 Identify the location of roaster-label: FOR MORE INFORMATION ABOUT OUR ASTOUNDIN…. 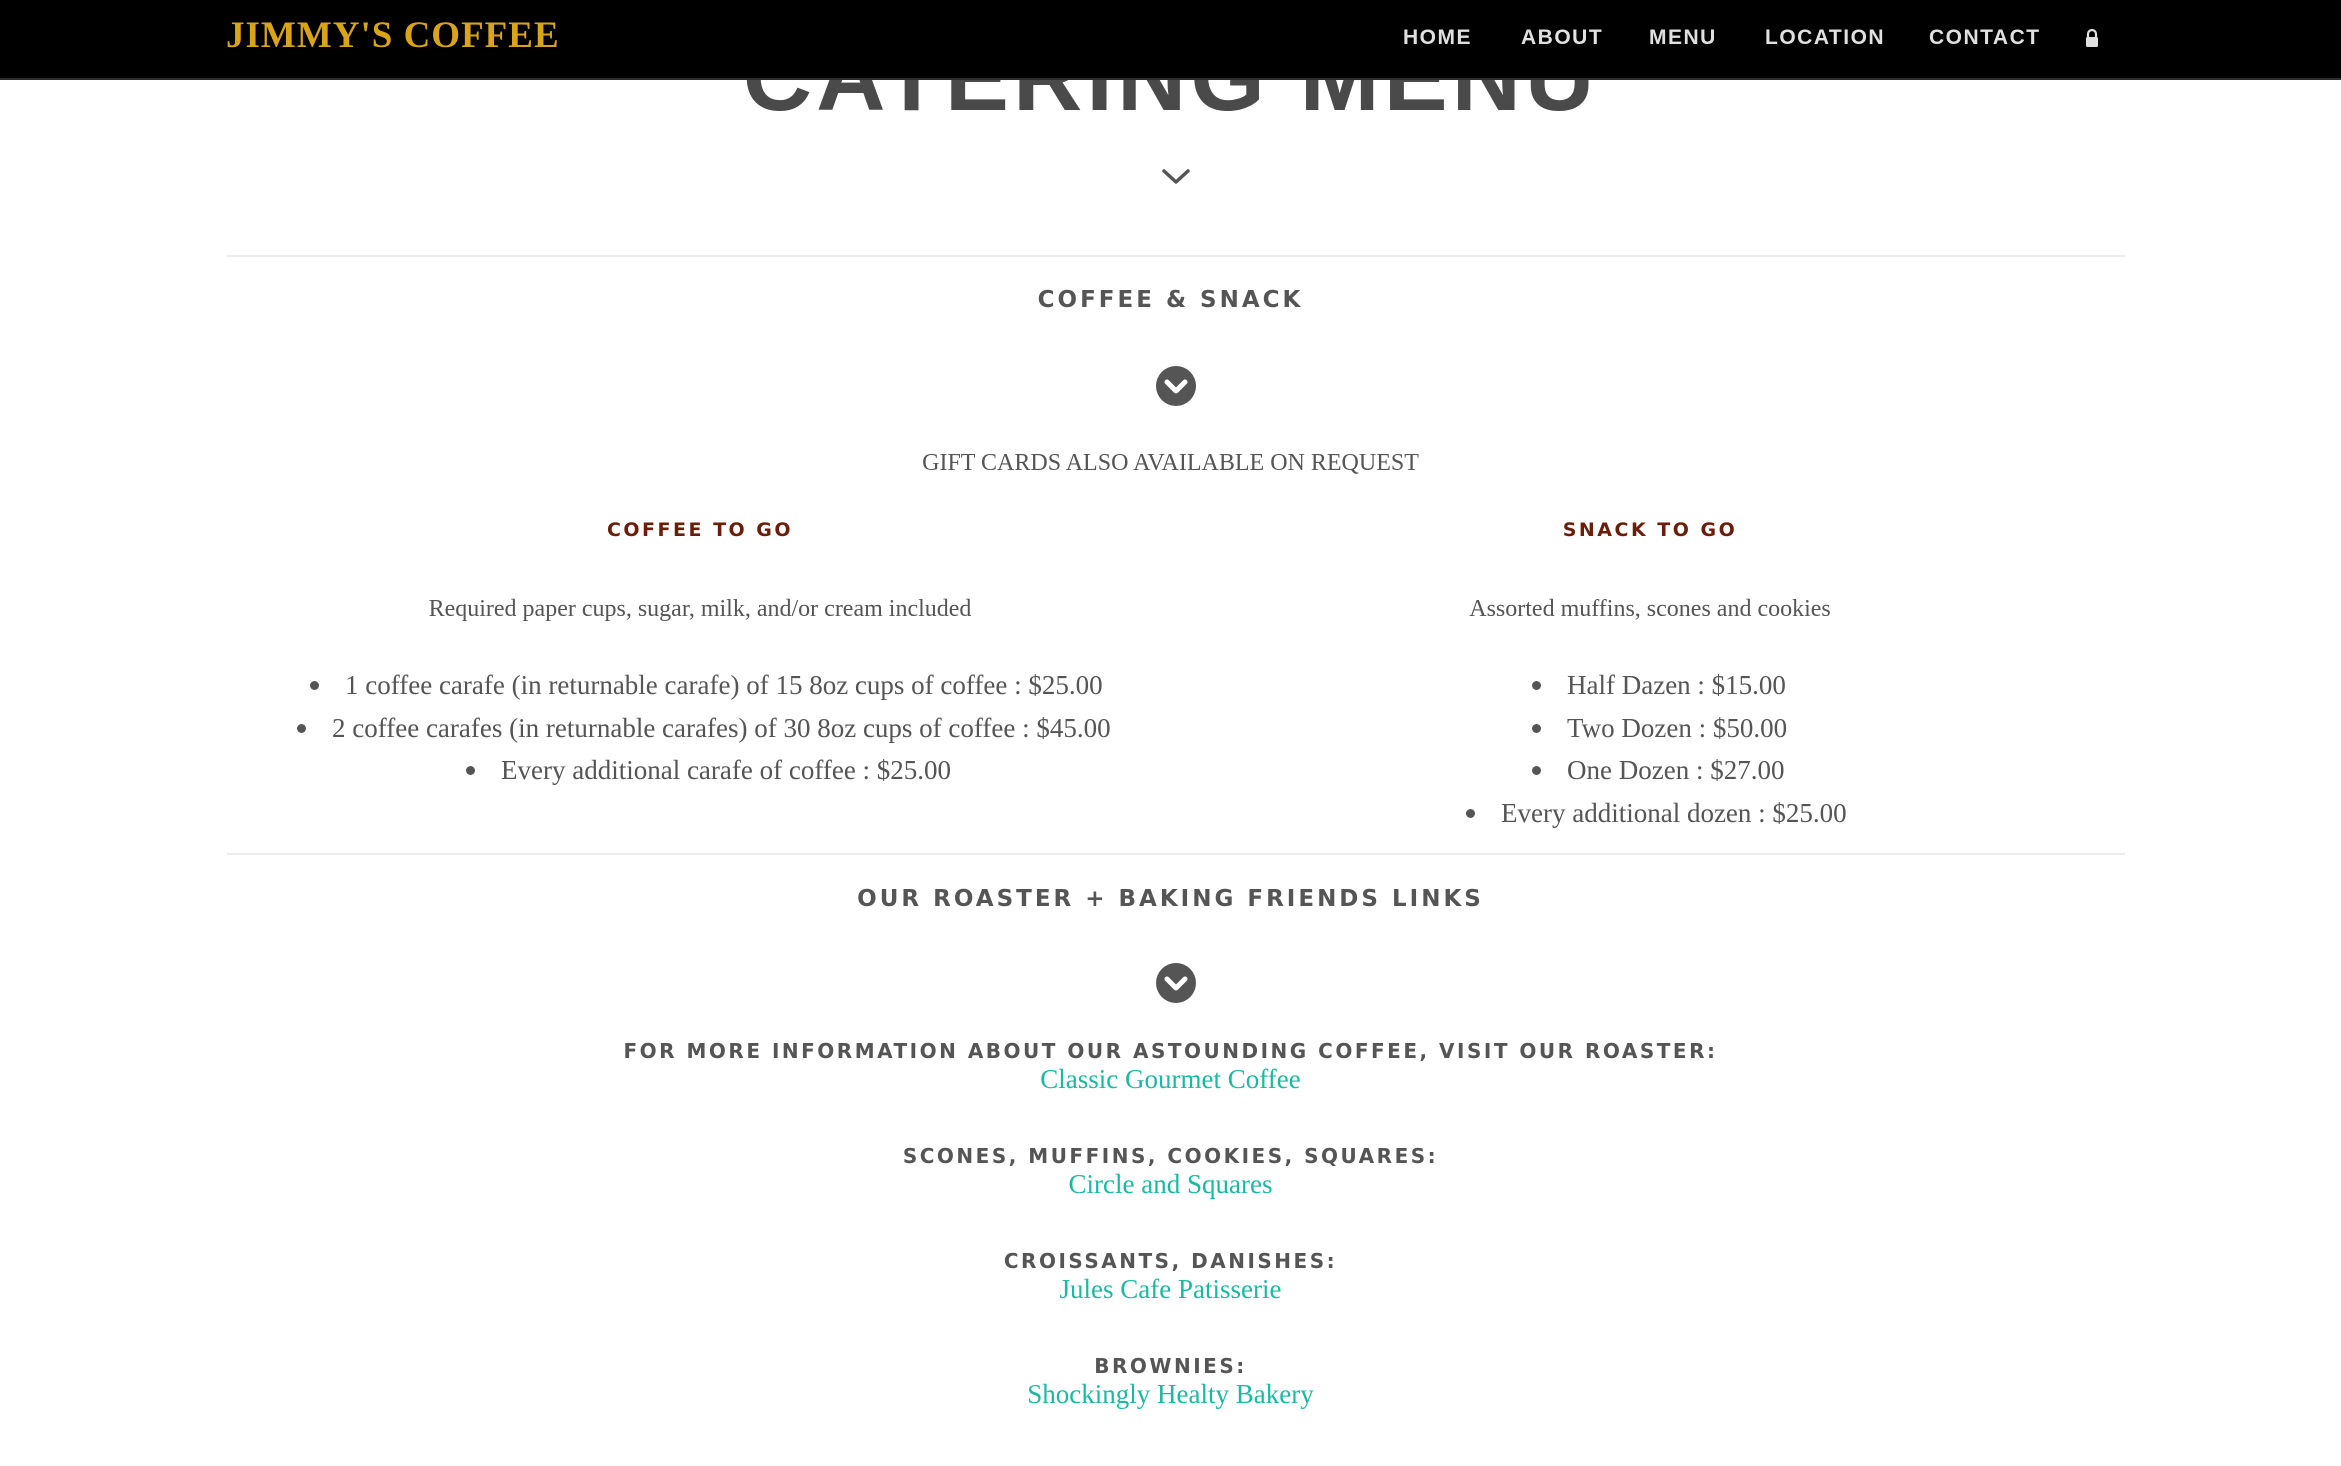
(1170, 1051).